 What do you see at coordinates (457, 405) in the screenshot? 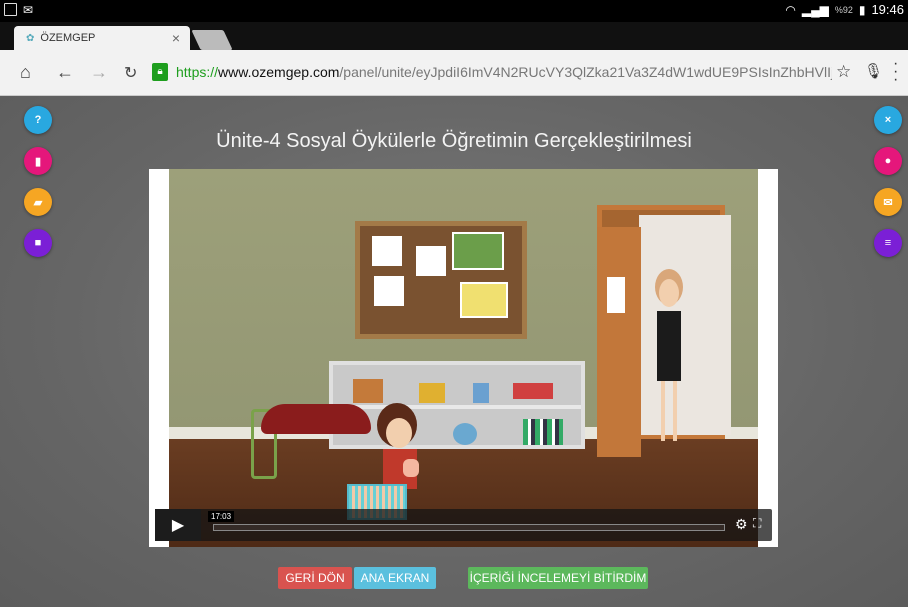
I see `toy-shelf` at bounding box center [457, 405].